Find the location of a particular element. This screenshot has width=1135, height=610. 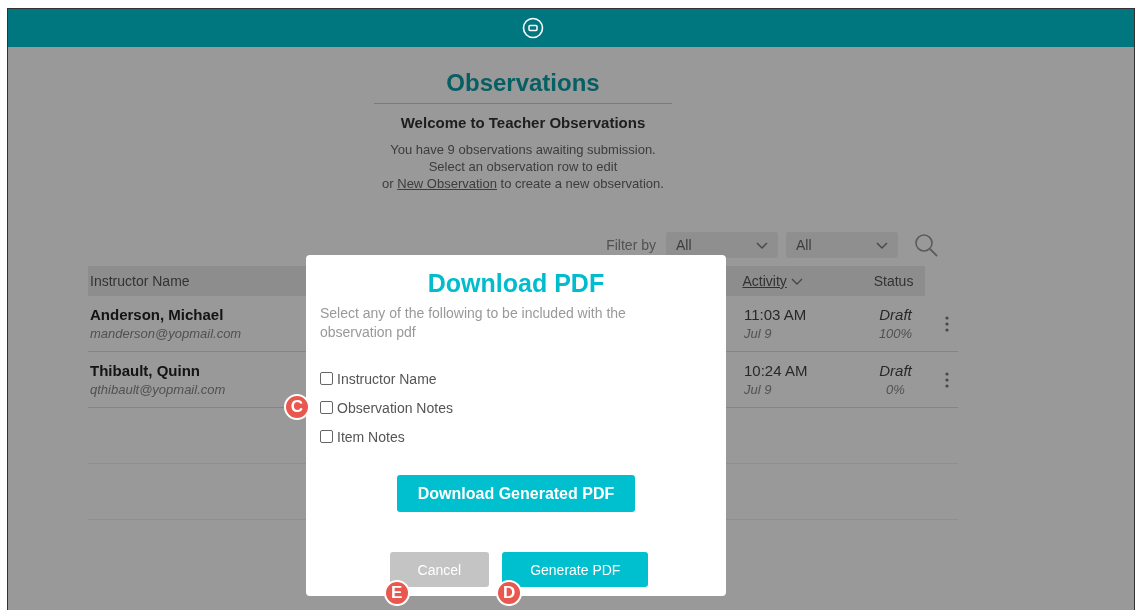

generate-pdf-button: Generate PDF is located at coordinates (575, 569).